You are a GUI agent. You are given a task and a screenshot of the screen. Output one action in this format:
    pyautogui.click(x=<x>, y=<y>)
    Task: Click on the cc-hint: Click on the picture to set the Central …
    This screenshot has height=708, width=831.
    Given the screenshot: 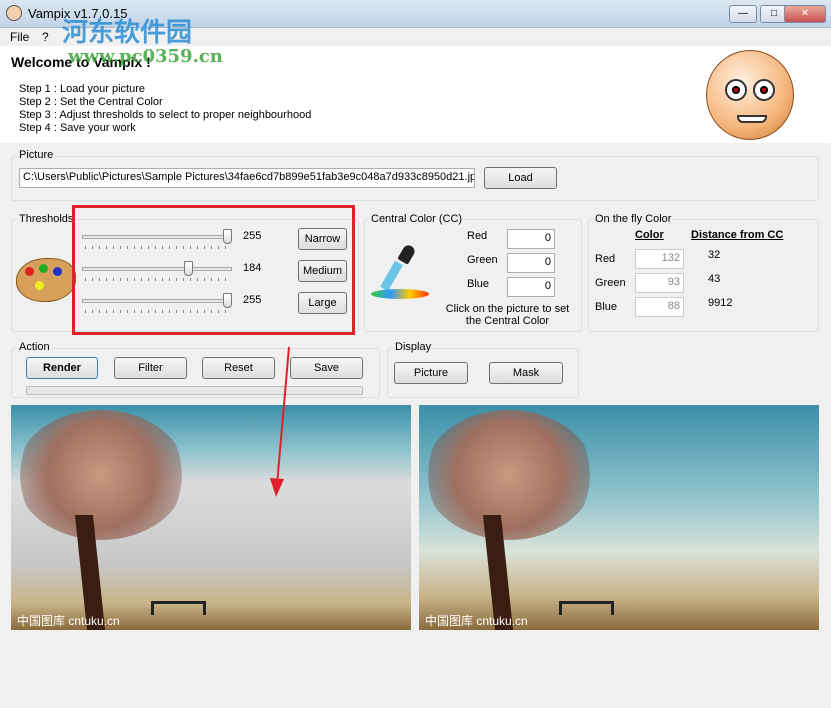 What is the action you would take?
    pyautogui.click(x=507, y=315)
    